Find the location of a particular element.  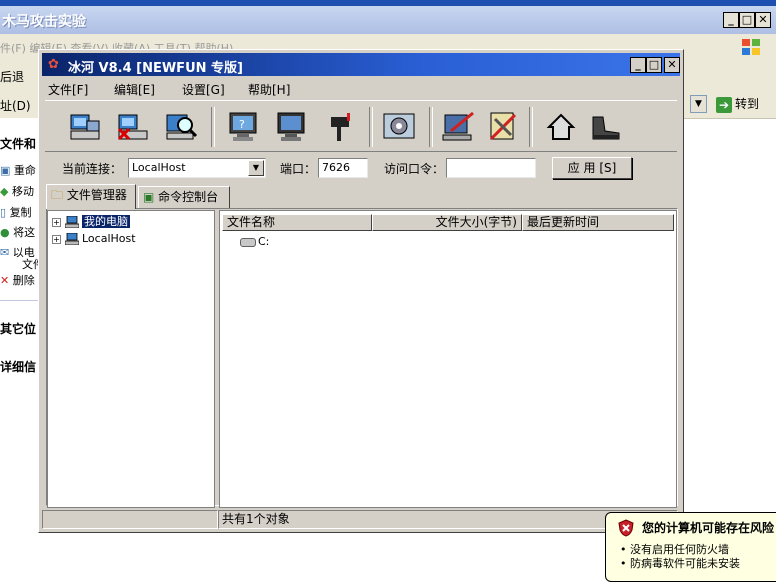

details-heading: 详细信 is located at coordinates (18, 366).